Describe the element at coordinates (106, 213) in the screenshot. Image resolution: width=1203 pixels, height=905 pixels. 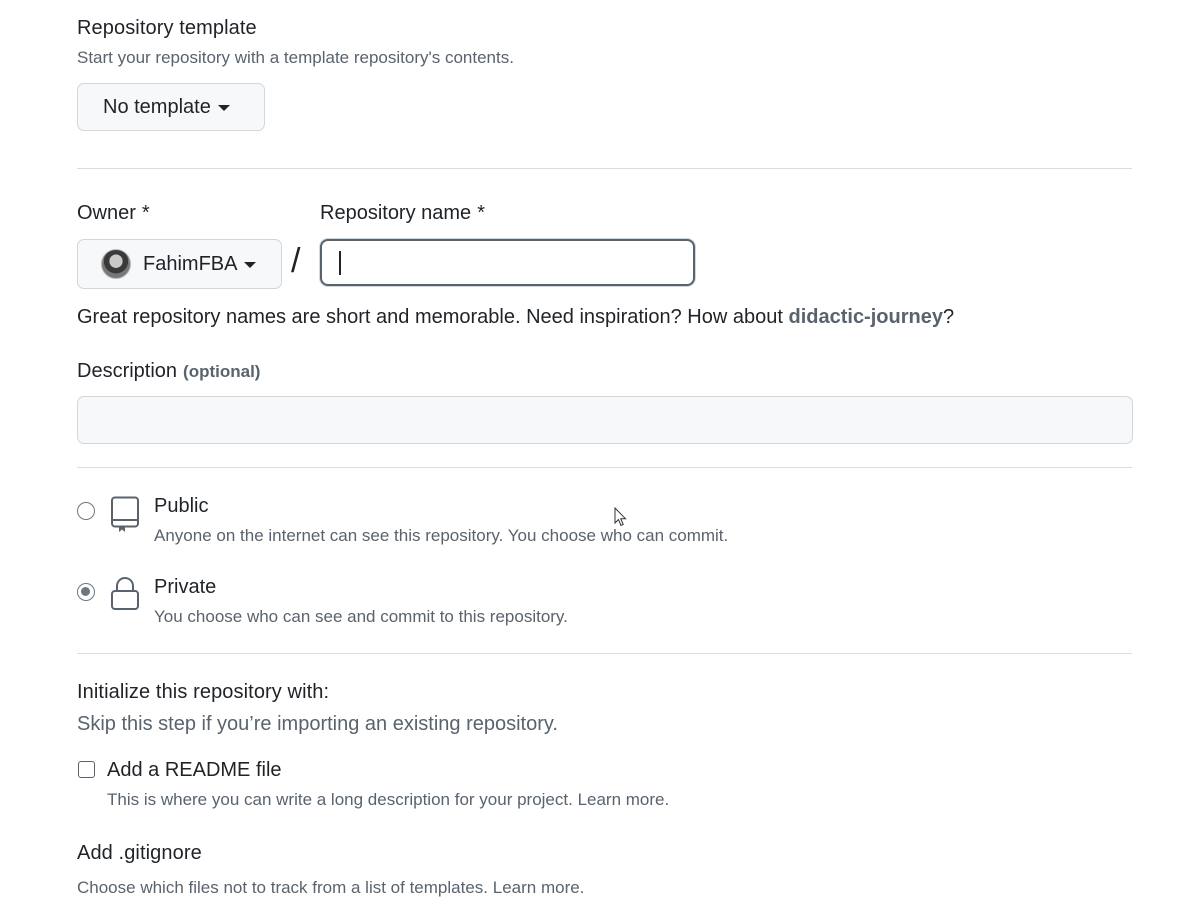
I see `owner-label-text: Owner` at that location.